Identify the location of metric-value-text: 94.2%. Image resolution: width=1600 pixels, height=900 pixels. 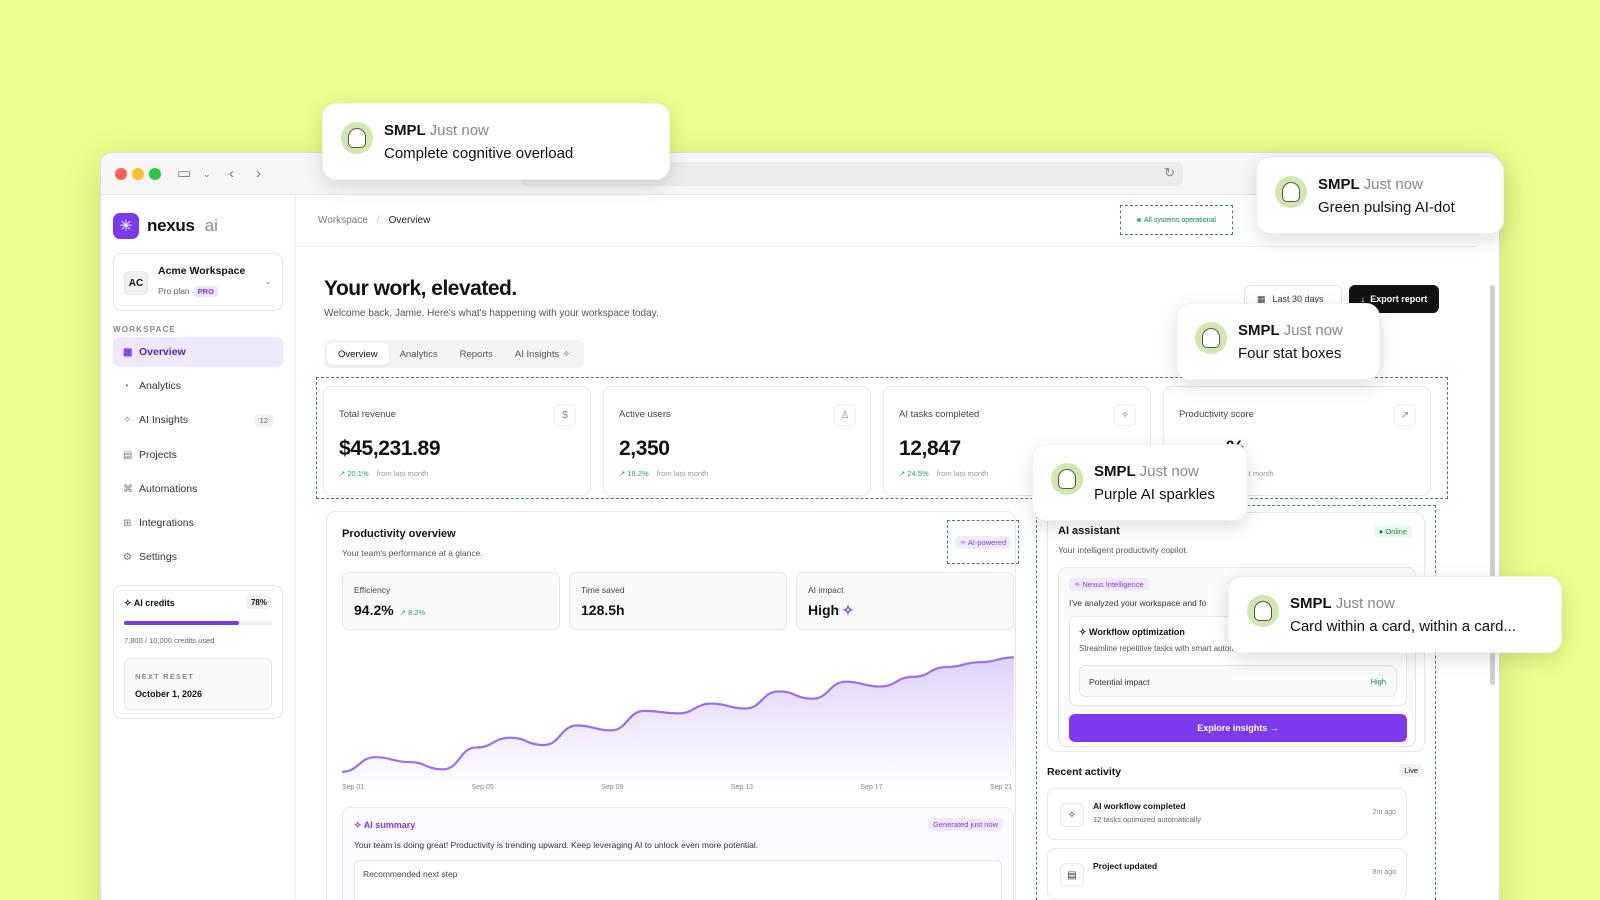
(374, 610).